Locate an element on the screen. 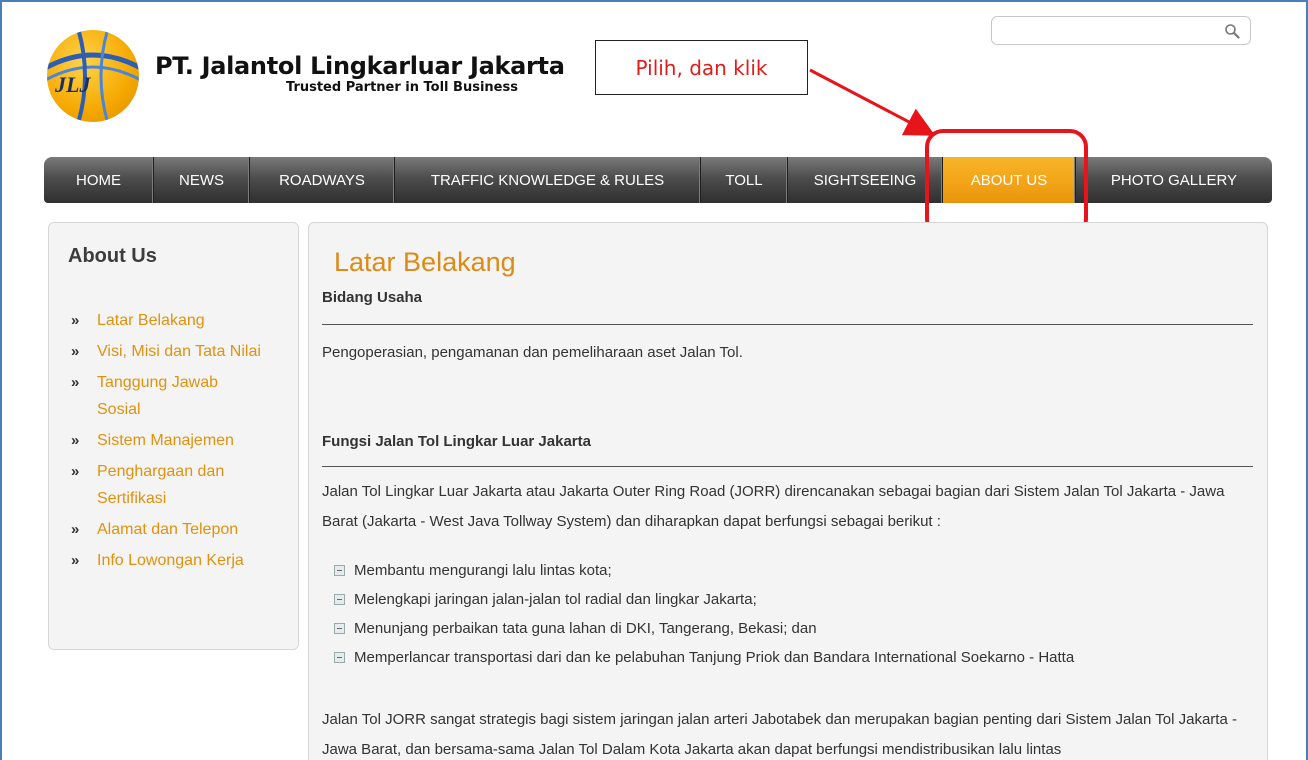 Image resolution: width=1308 pixels, height=760 pixels. company-name: PT. Jalantol Lingkarluar Jakarta is located at coordinates (360, 66).